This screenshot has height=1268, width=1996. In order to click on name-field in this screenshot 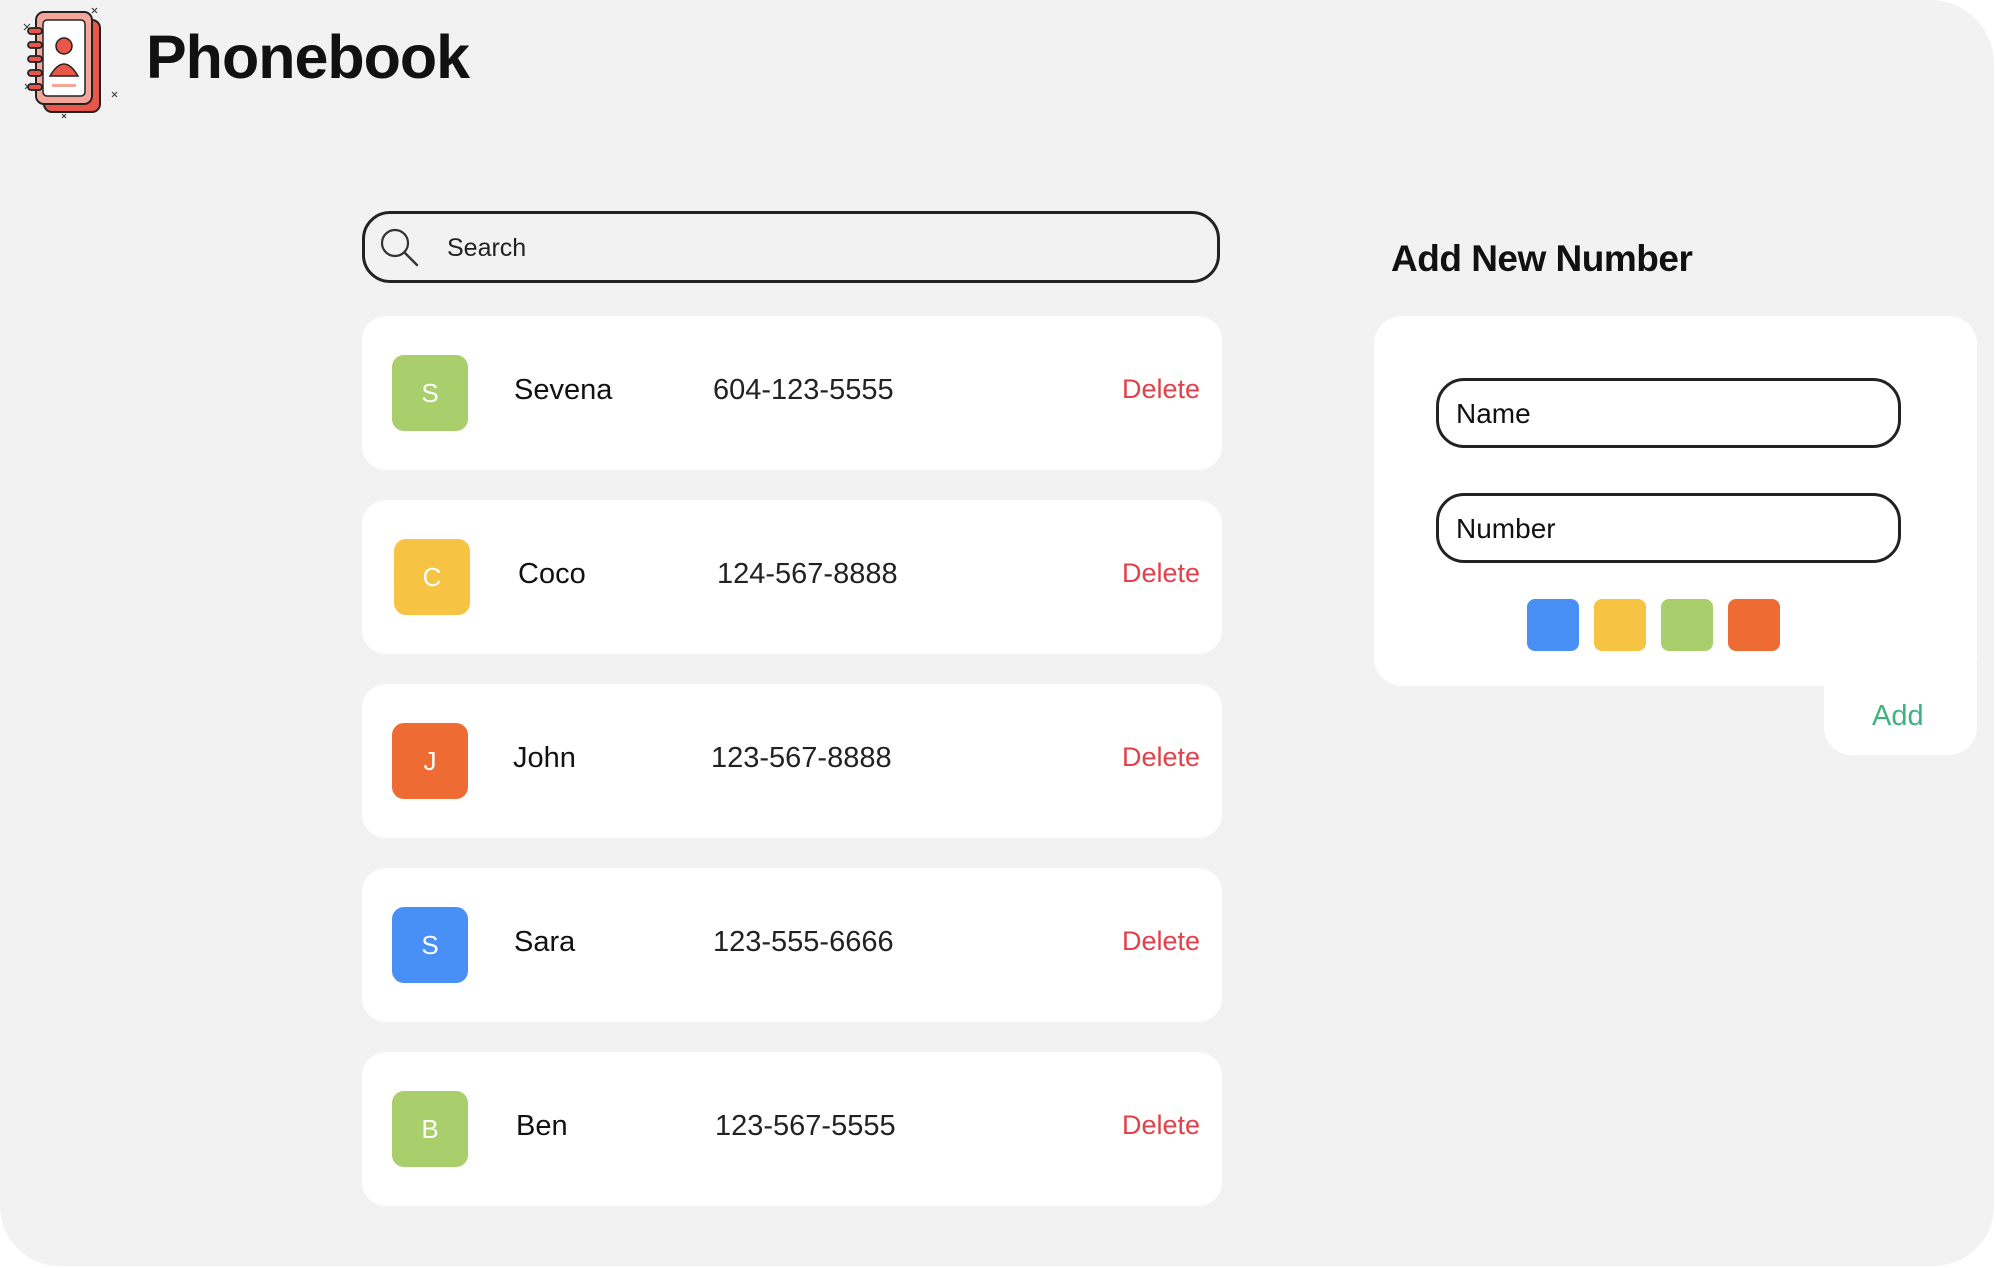, I will do `click(1668, 413)`.